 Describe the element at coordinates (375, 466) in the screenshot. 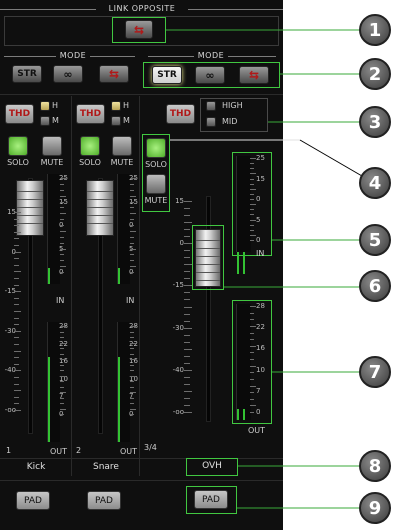

I see `callout-8: 8` at that location.